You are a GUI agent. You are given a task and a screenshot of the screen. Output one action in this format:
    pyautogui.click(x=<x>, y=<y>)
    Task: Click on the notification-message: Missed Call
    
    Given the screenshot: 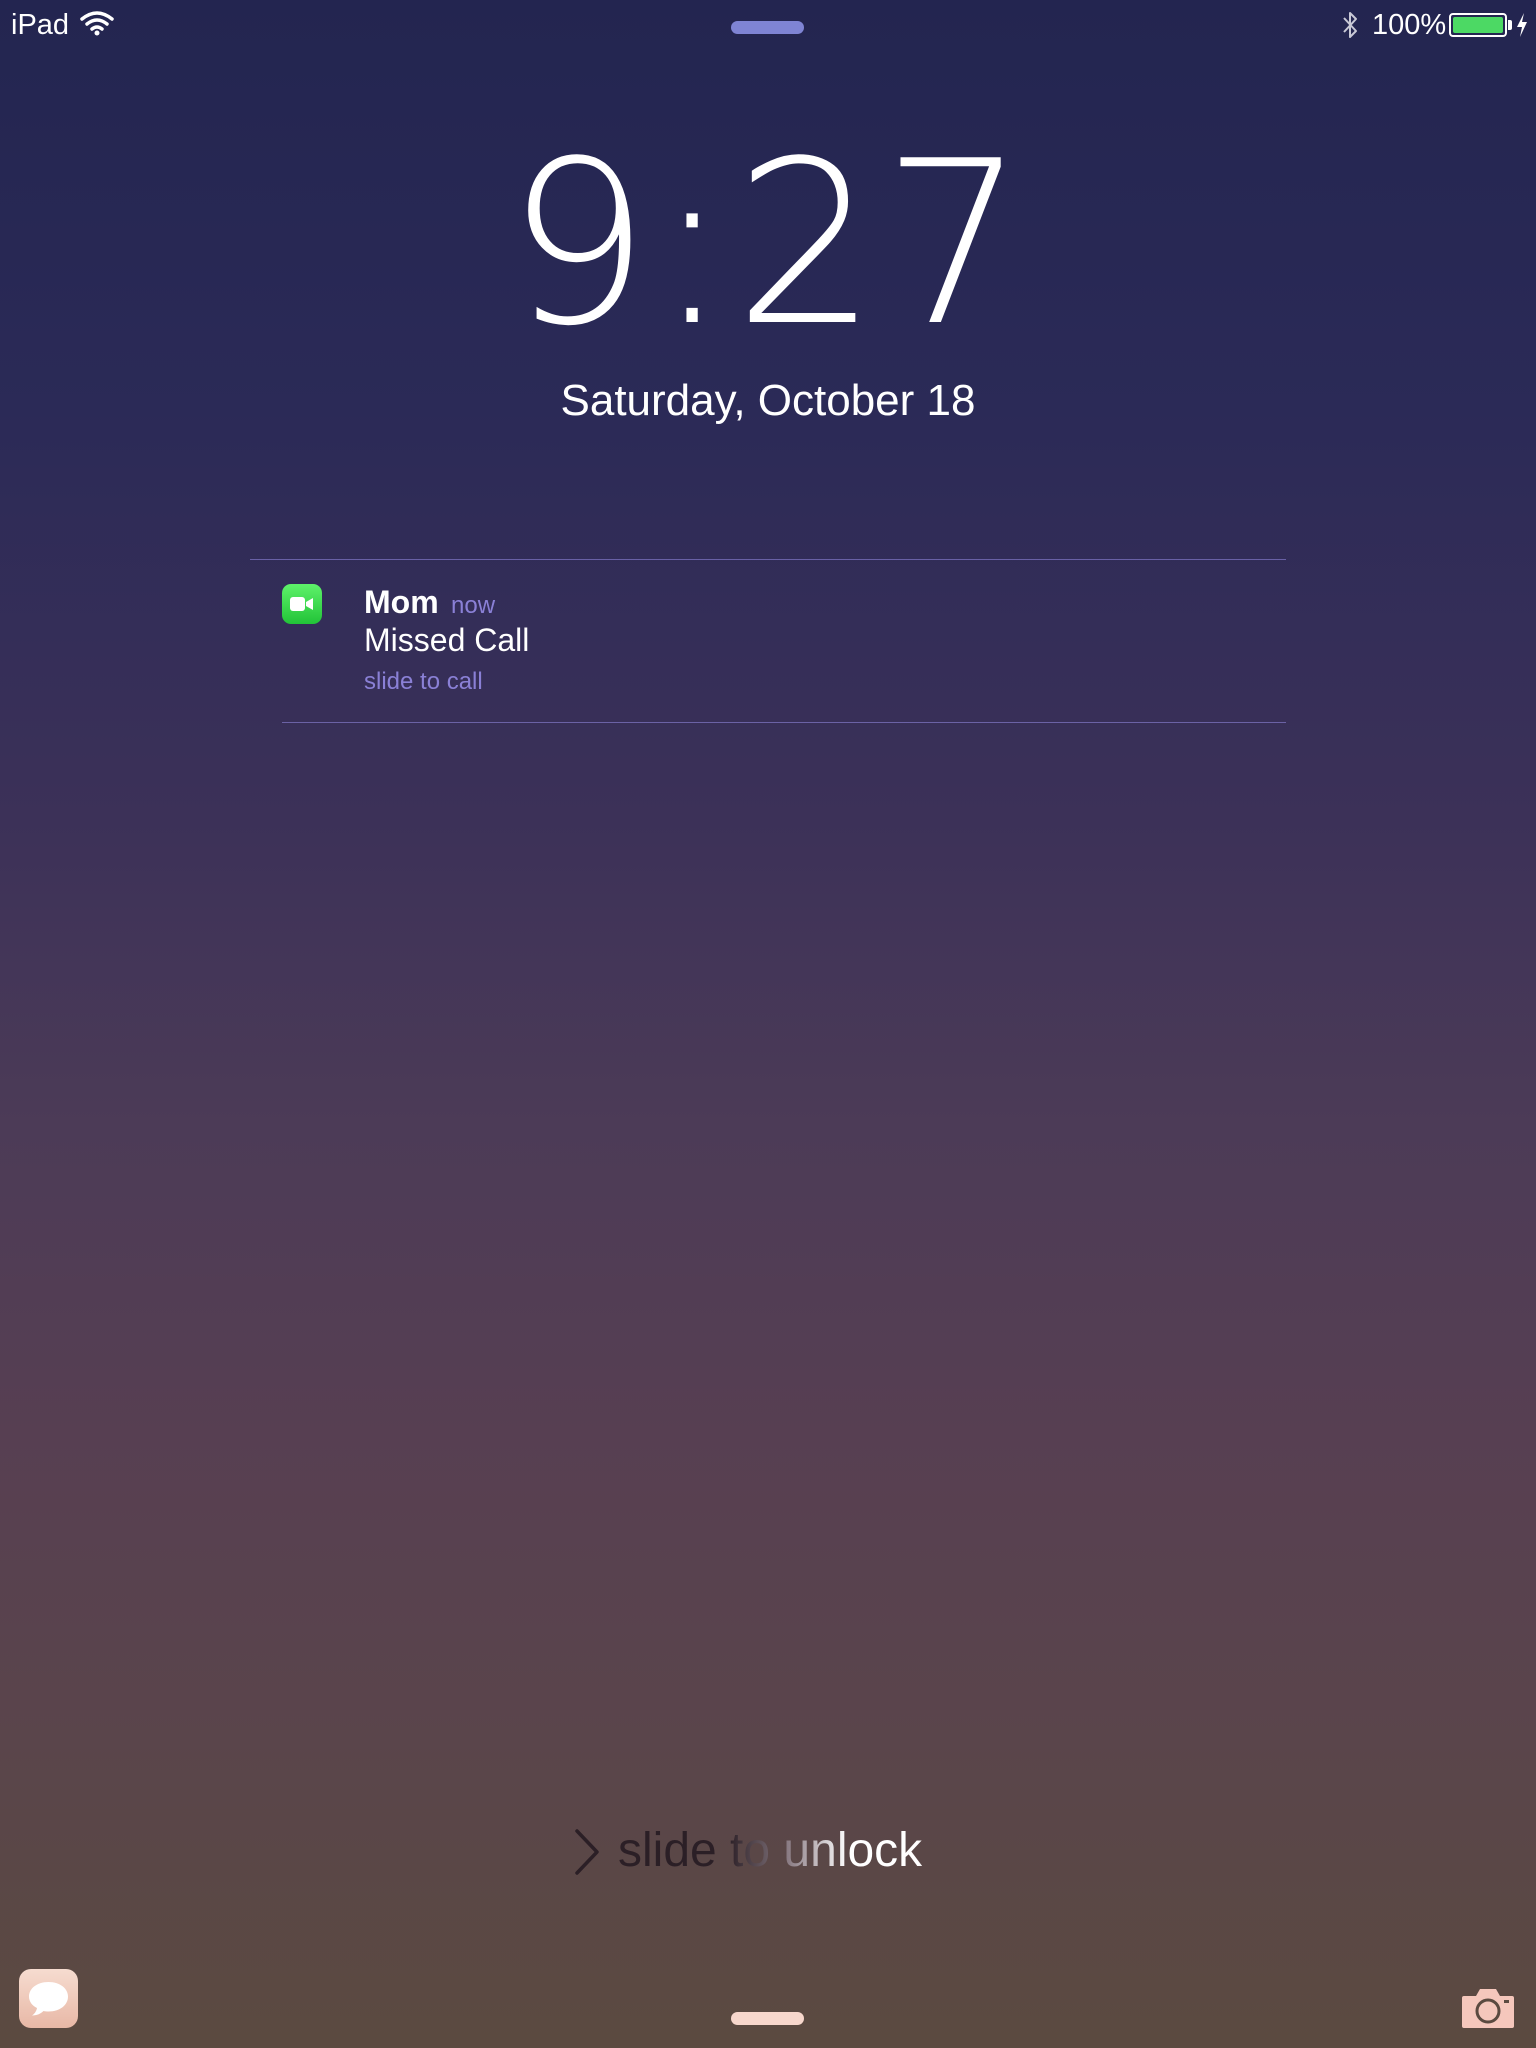 What is the action you would take?
    pyautogui.click(x=447, y=640)
    